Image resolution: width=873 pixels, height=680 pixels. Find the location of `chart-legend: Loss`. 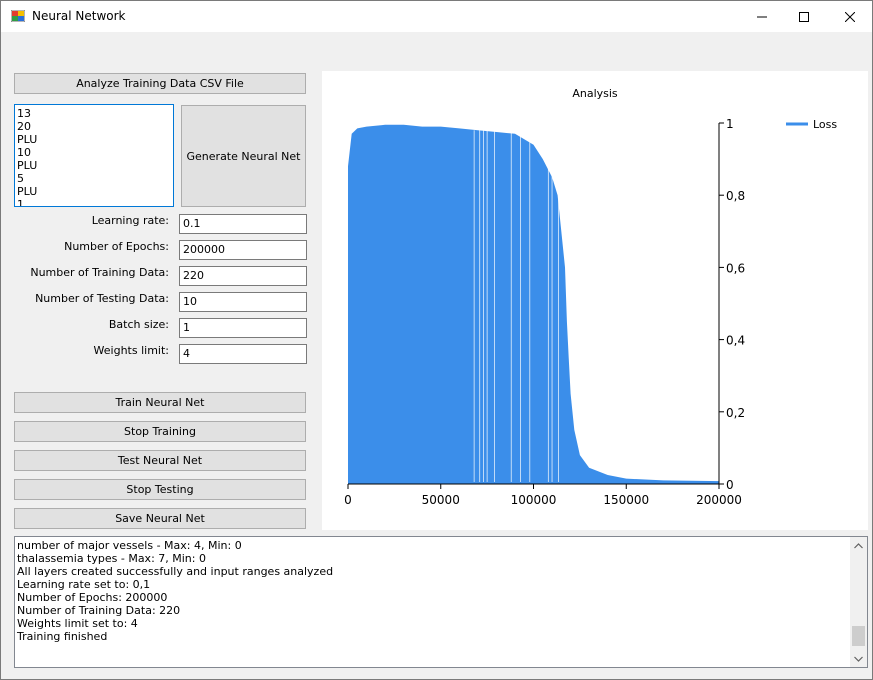

chart-legend: Loss is located at coordinates (811, 124).